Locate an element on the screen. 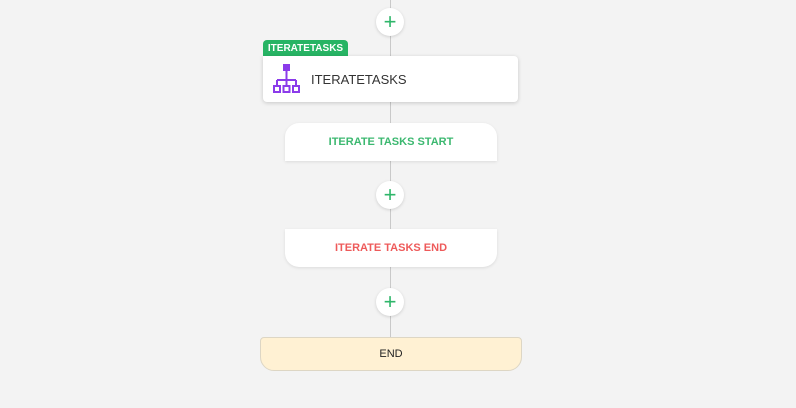 Image resolution: width=796 pixels, height=408 pixels. iterate-start-node: ITERATE TASKS START is located at coordinates (391, 142).